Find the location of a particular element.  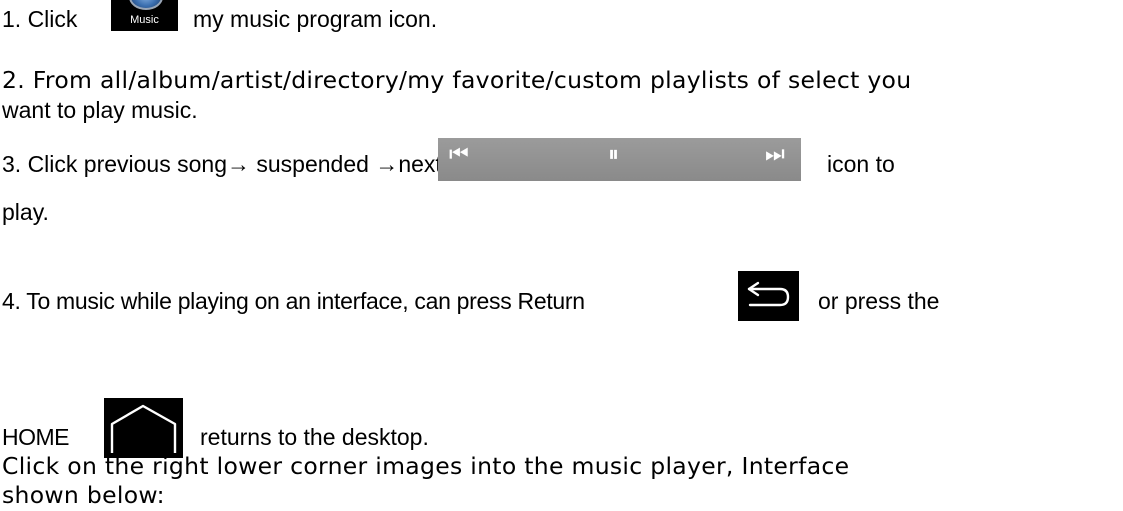

transport-controls: ⏮ ⏸ ⏭ is located at coordinates (619, 159).